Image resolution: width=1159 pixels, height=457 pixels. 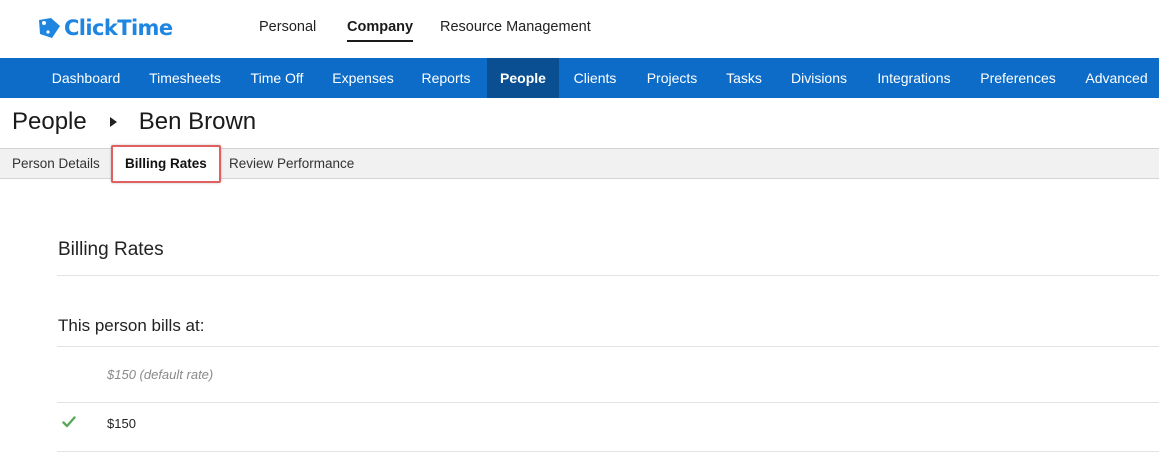 What do you see at coordinates (131, 325) in the screenshot?
I see `bills-at-label: This person bills at:` at bounding box center [131, 325].